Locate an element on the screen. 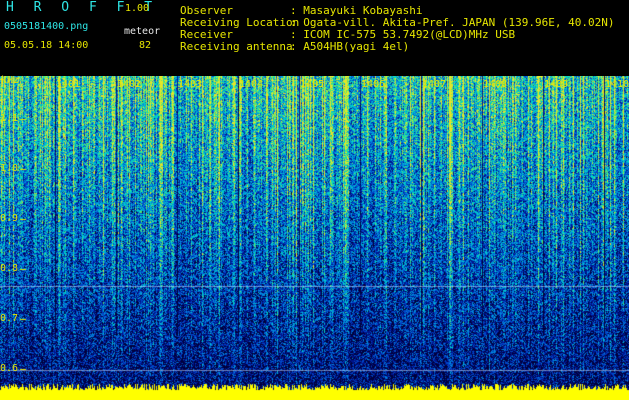 Image resolution: width=629 pixels, height=400 pixels. time-tick-label: 1401 is located at coordinates (68, 84).